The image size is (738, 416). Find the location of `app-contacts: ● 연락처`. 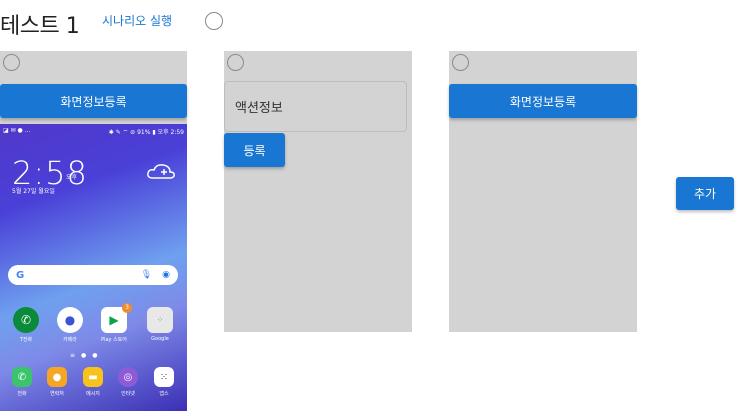

app-contacts: ● 연락처 is located at coordinates (57, 382).